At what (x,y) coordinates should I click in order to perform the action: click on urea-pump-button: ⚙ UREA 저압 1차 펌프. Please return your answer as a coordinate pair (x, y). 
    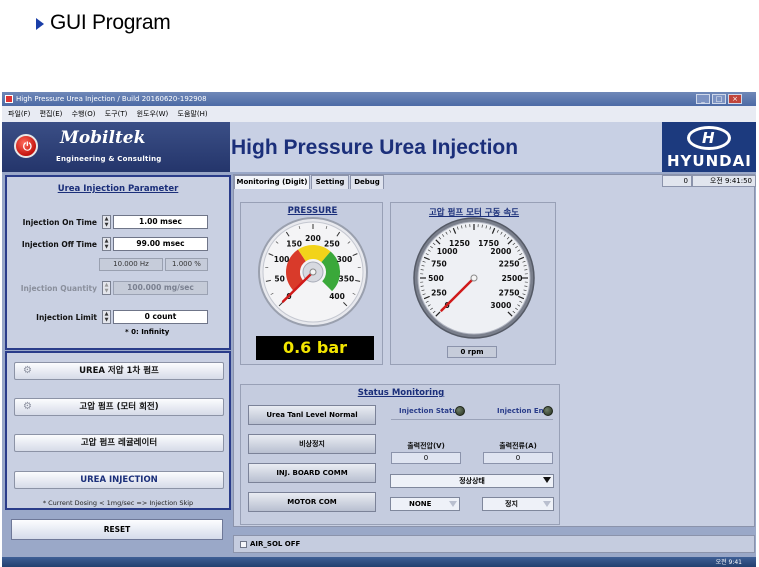
    Looking at the image, I should click on (119, 371).